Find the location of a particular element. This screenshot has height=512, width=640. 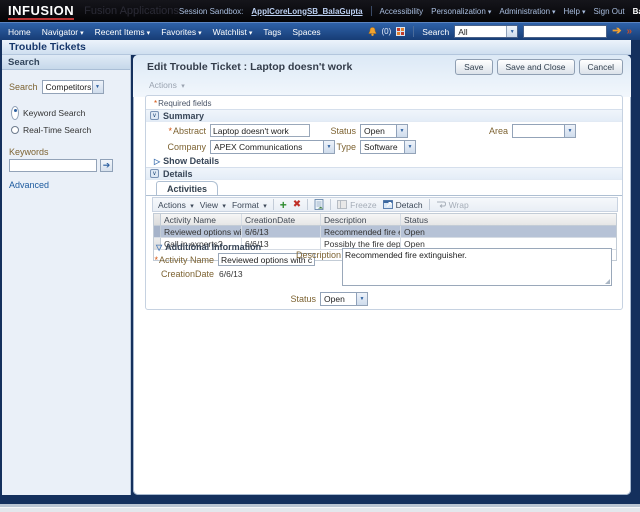

toolbar-format-menu: Format ▾ is located at coordinates (249, 205).